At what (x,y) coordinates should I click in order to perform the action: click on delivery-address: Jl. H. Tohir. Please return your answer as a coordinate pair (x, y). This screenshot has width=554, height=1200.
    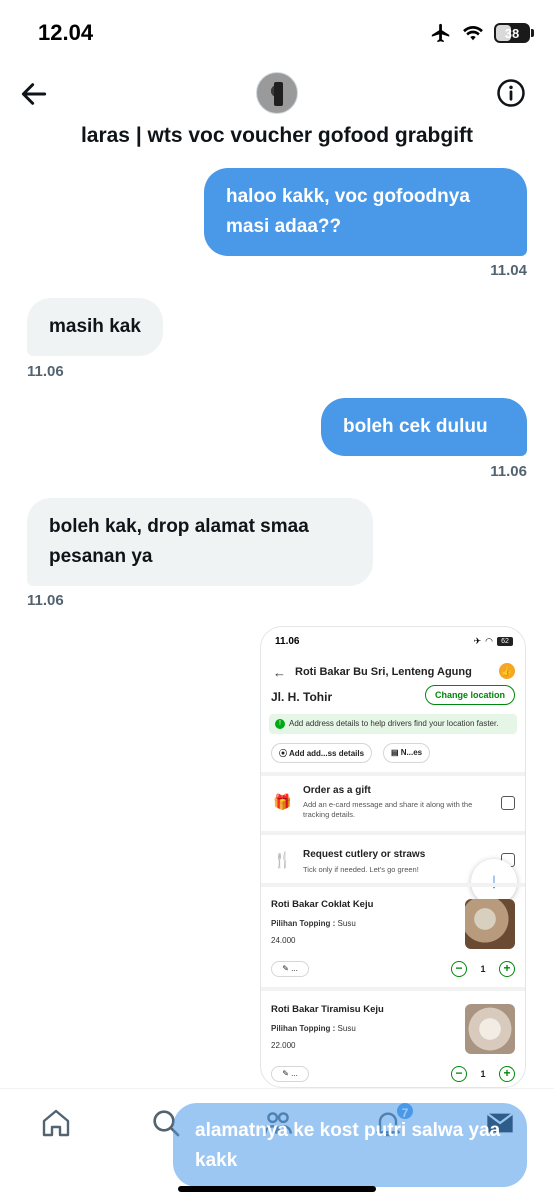
    Looking at the image, I should click on (302, 697).